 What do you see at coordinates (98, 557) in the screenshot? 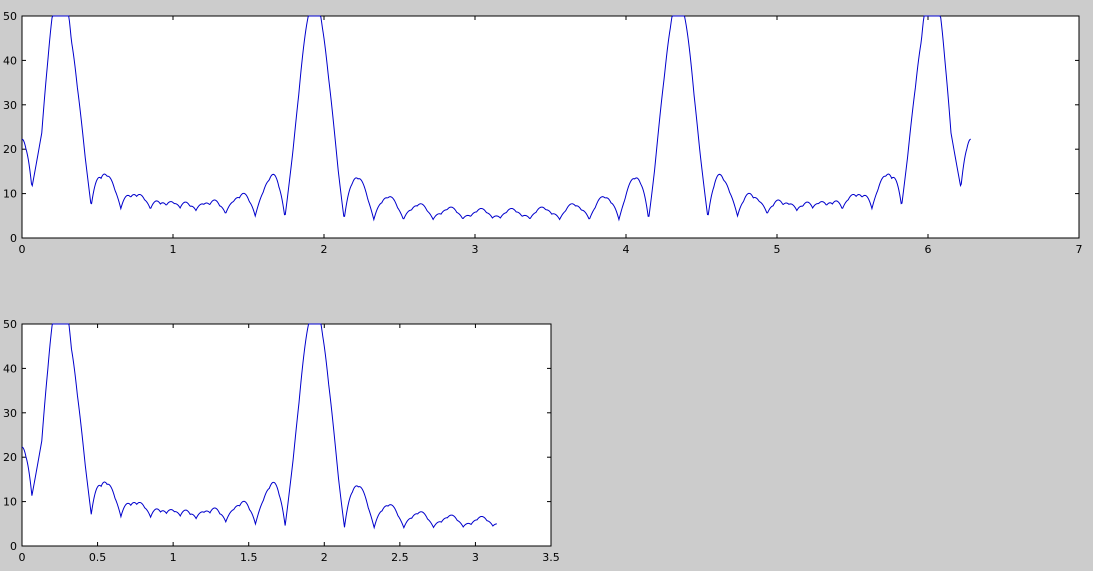
I see `x-tick-label: 0.5` at bounding box center [98, 557].